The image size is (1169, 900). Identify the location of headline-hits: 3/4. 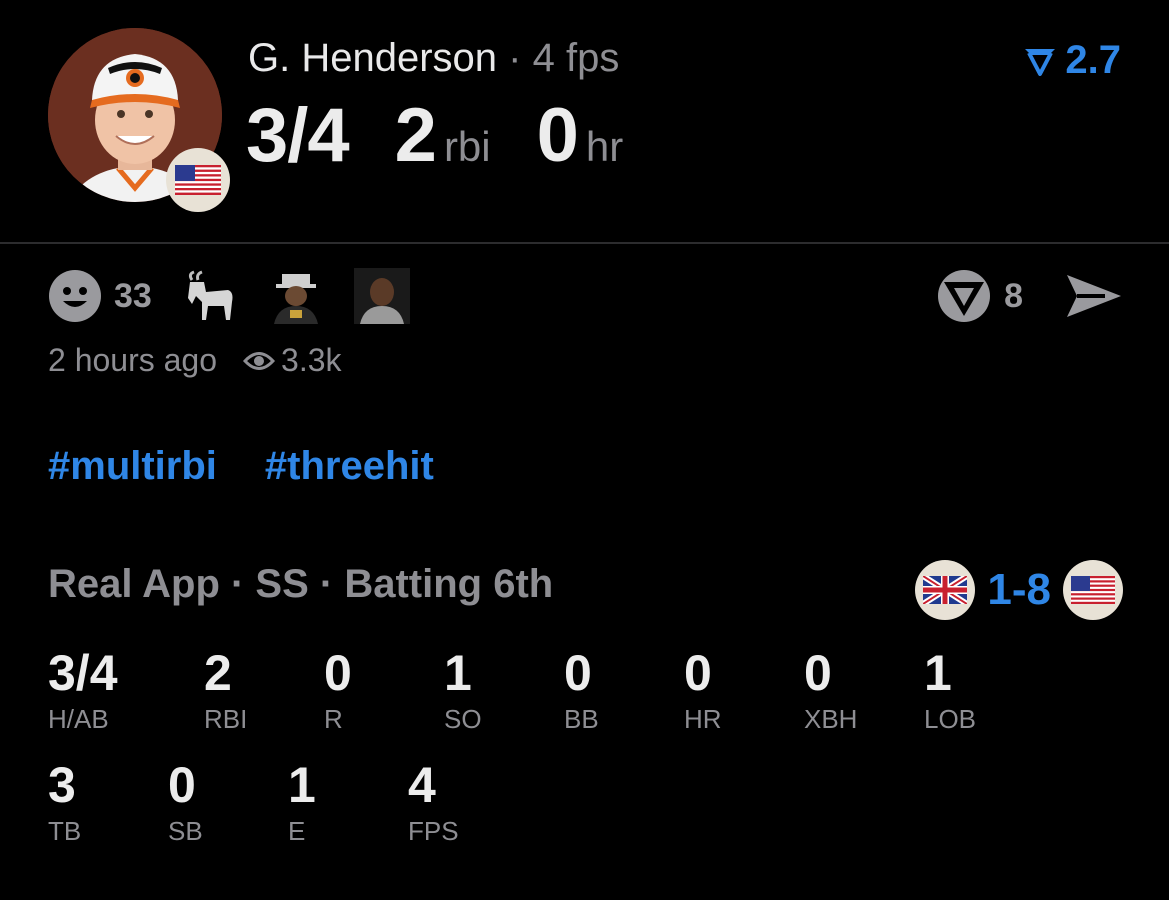
(298, 135).